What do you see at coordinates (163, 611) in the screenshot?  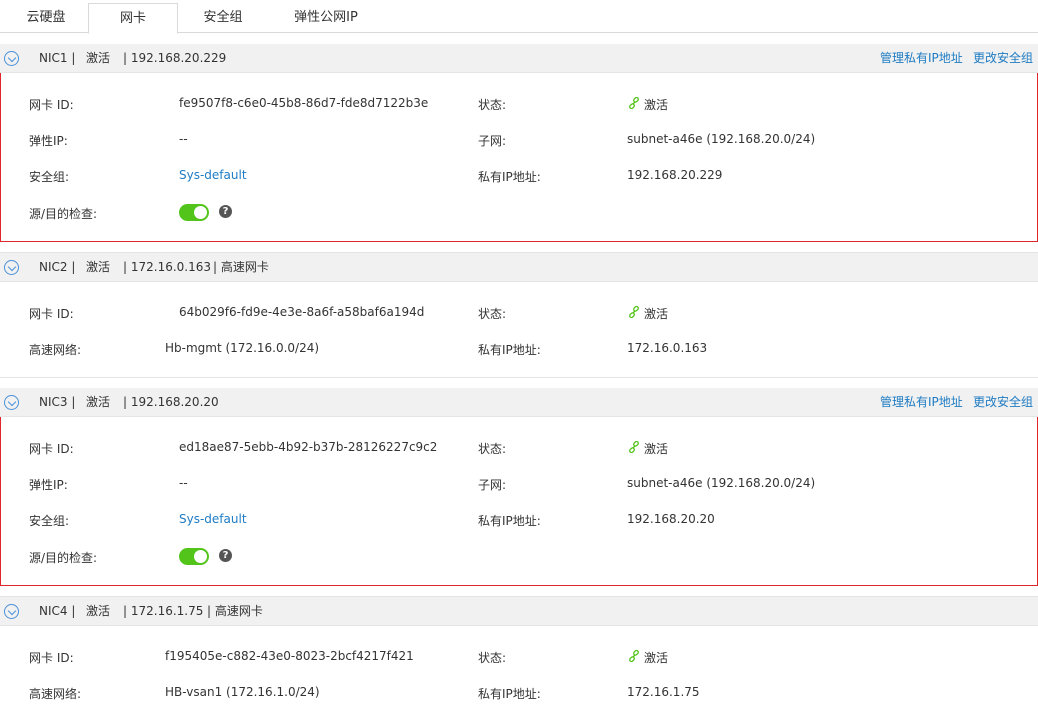 I see `nic-header-ip: | 172.16.1.75` at bounding box center [163, 611].